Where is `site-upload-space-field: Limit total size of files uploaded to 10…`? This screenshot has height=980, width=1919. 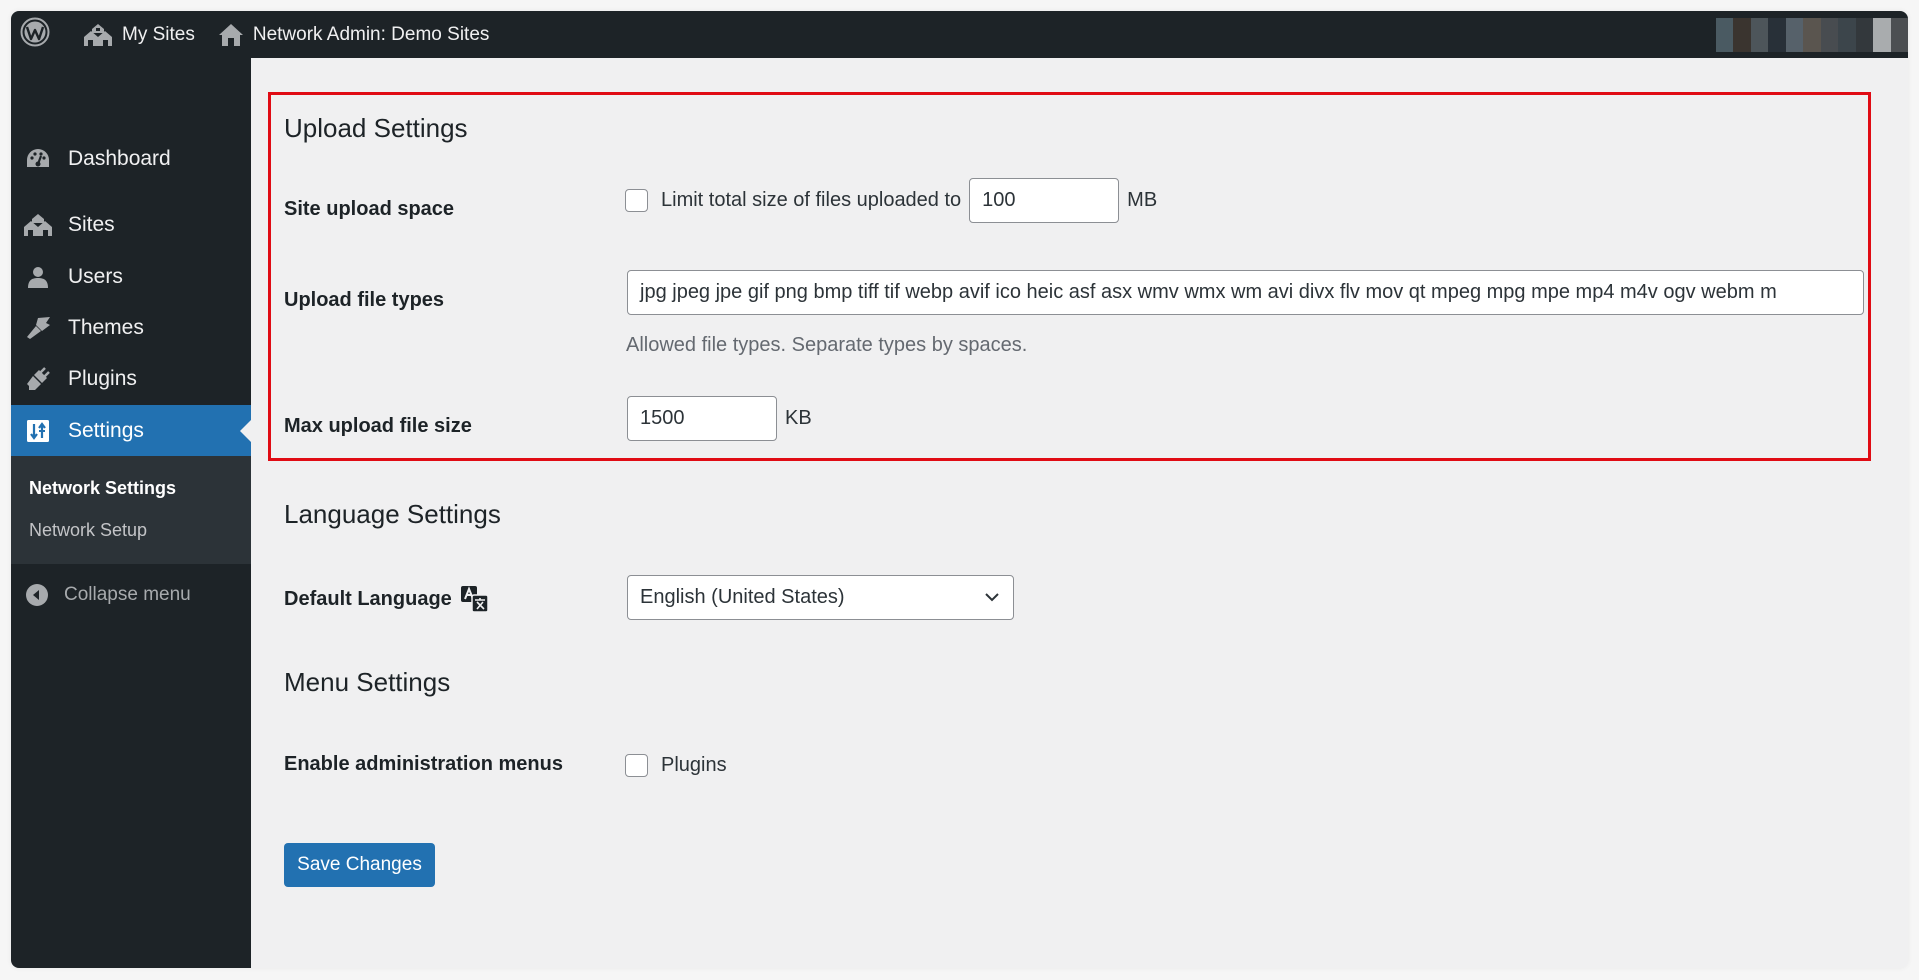 site-upload-space-field: Limit total size of files uploaded to 10… is located at coordinates (891, 200).